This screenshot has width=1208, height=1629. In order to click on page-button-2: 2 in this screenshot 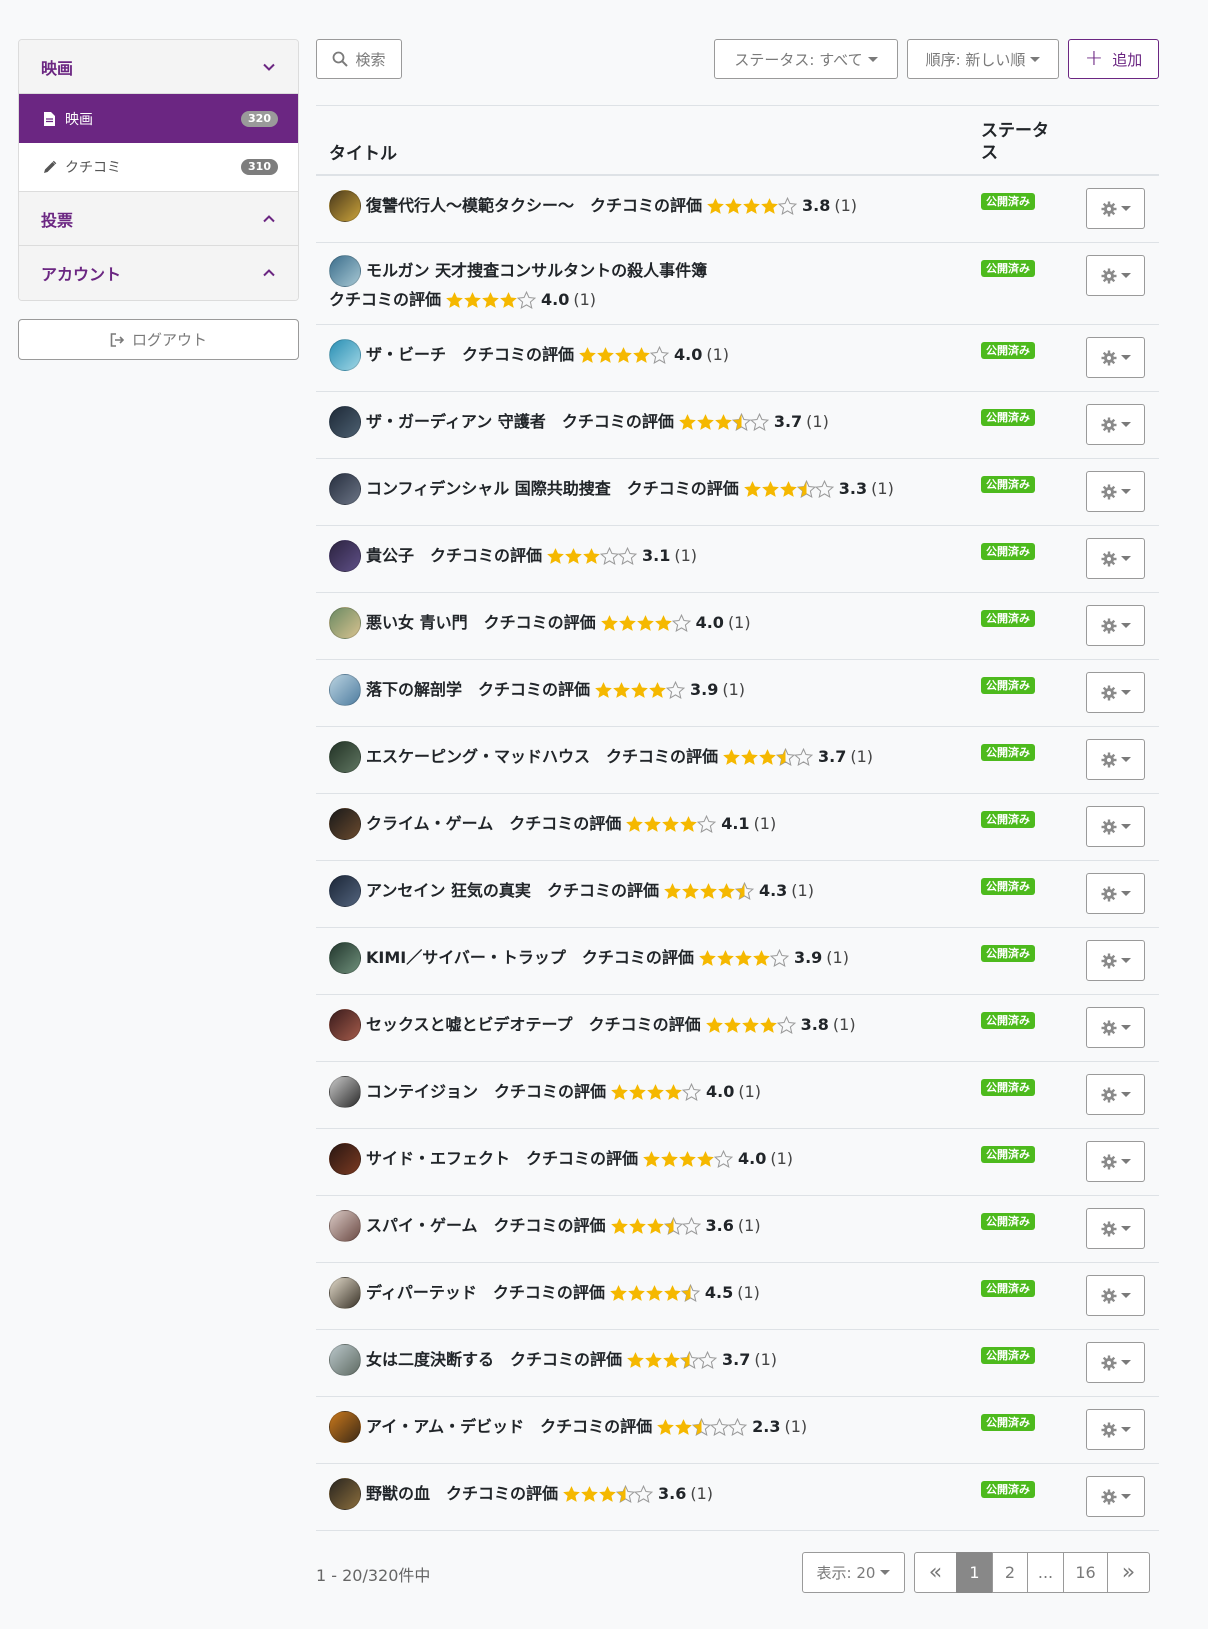, I will do `click(1010, 1572)`.